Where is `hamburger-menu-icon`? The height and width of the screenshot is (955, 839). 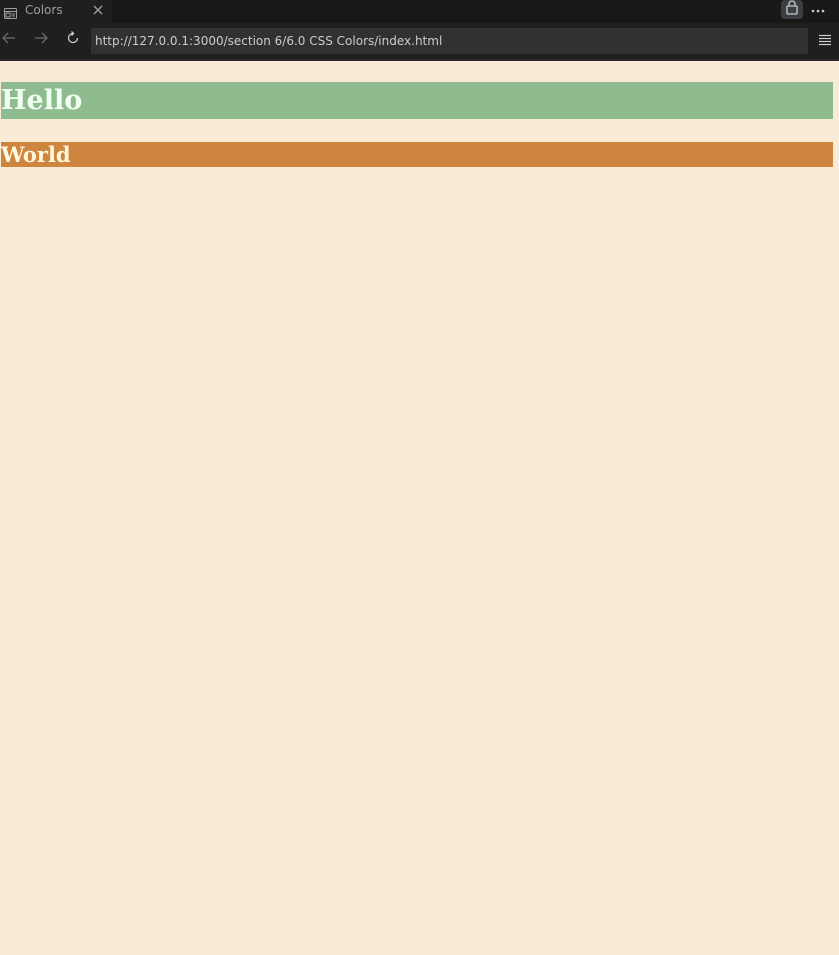
hamburger-menu-icon is located at coordinates (825, 40).